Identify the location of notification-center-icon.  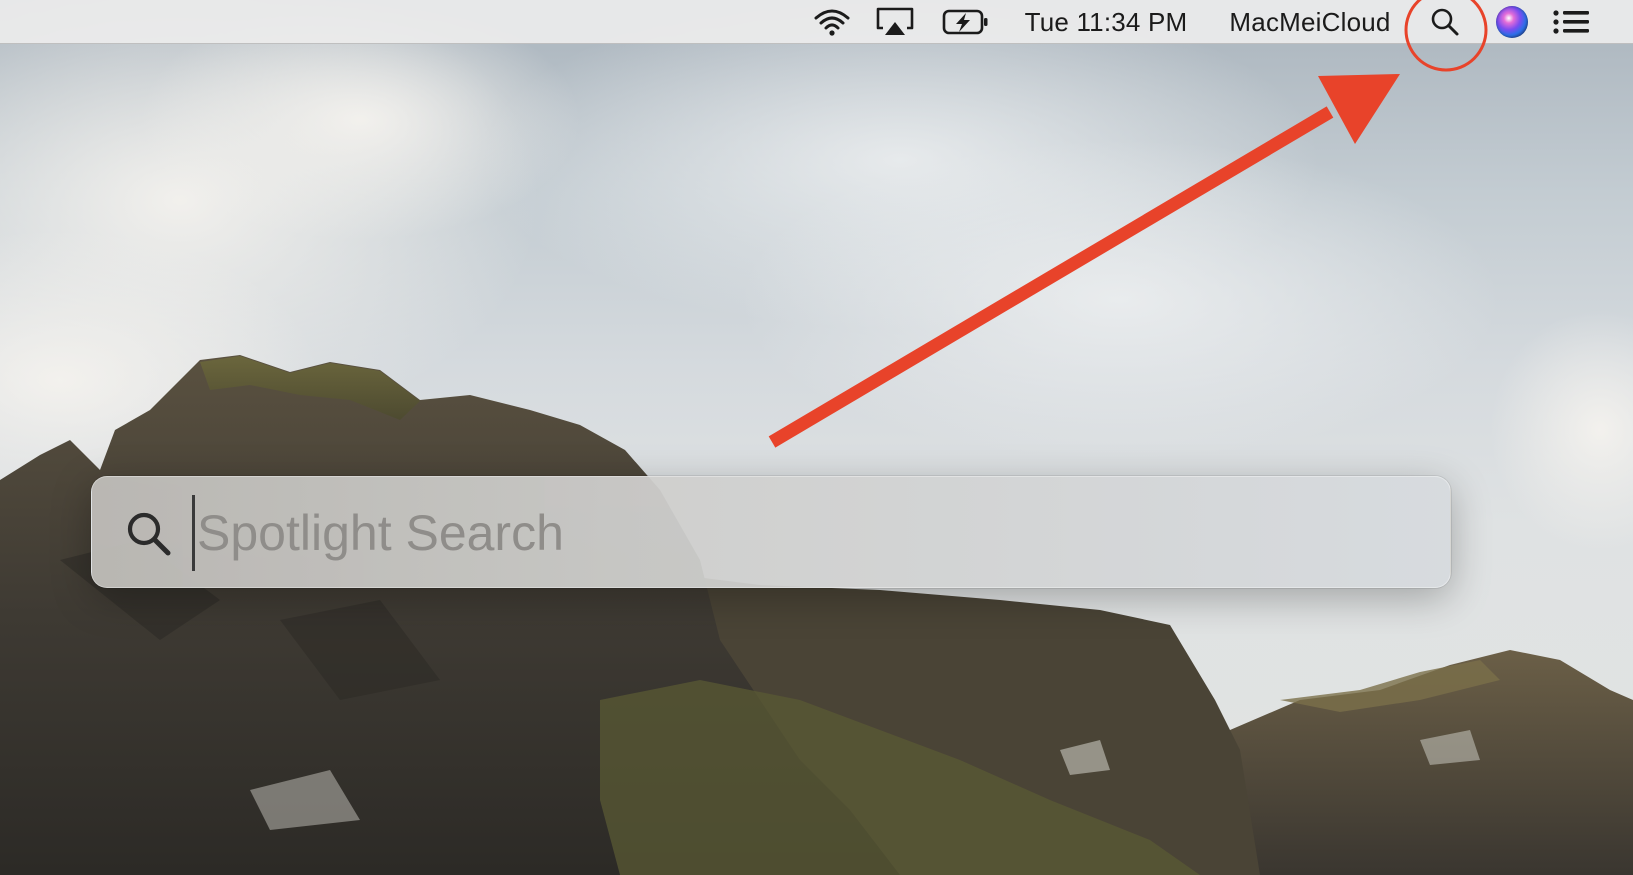
(1571, 22).